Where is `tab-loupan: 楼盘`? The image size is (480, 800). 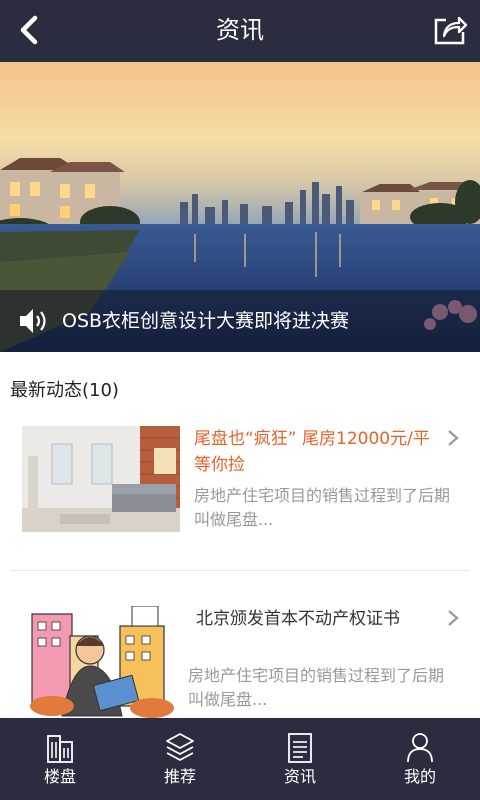 tab-loupan: 楼盘 is located at coordinates (60, 759).